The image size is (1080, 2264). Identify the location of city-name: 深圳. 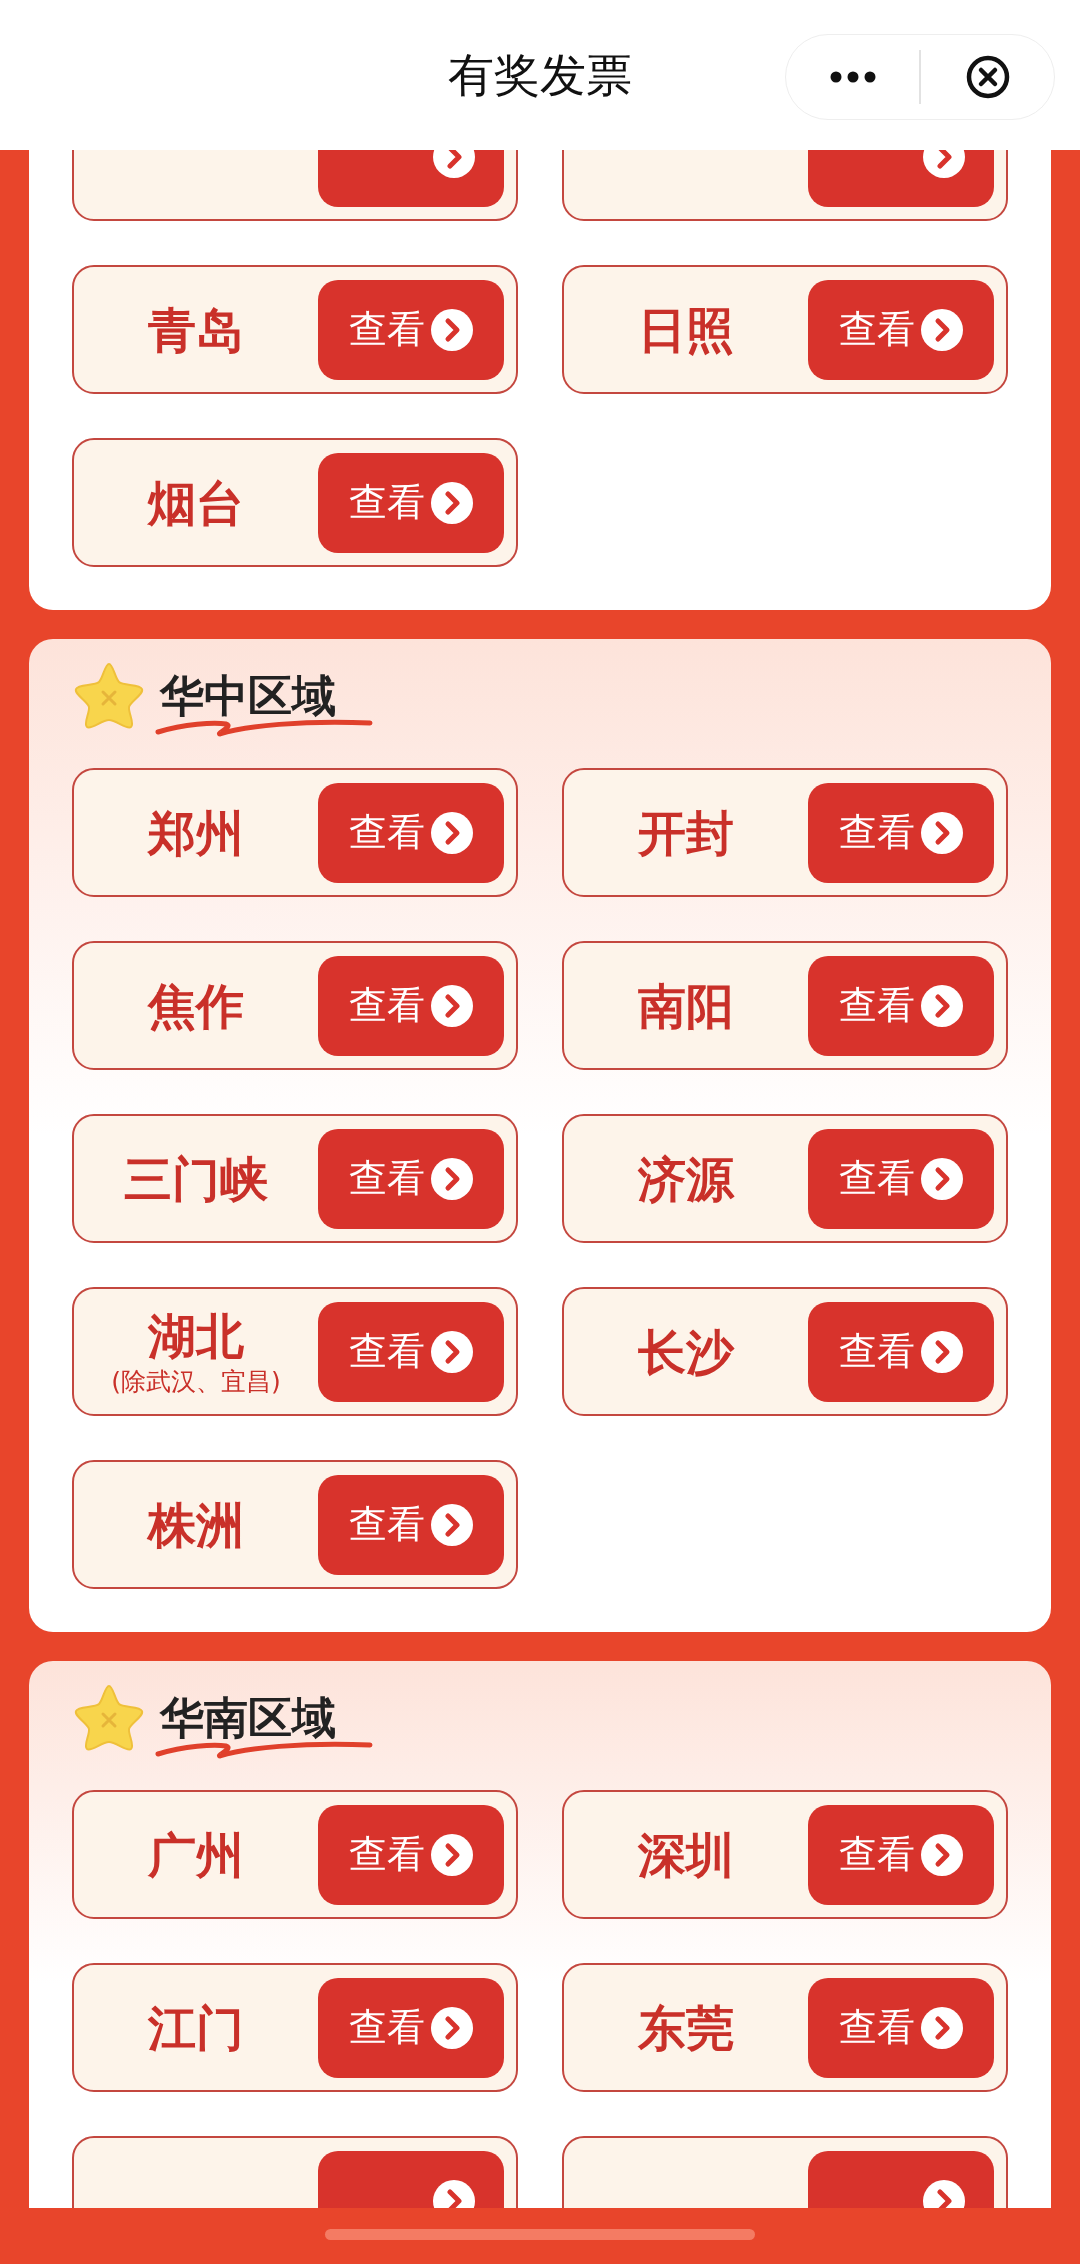
(686, 1855).